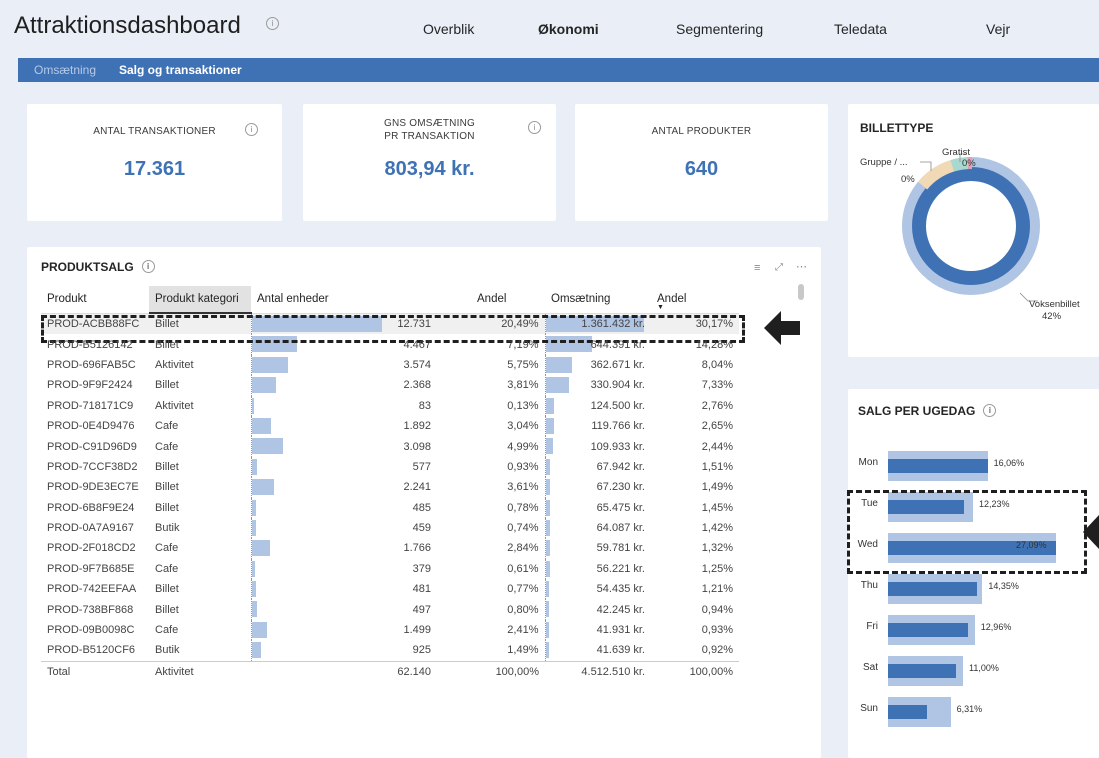 Image resolution: width=1099 pixels, height=758 pixels. What do you see at coordinates (95, 300) in the screenshot?
I see `col-header-produkt: Produkt` at bounding box center [95, 300].